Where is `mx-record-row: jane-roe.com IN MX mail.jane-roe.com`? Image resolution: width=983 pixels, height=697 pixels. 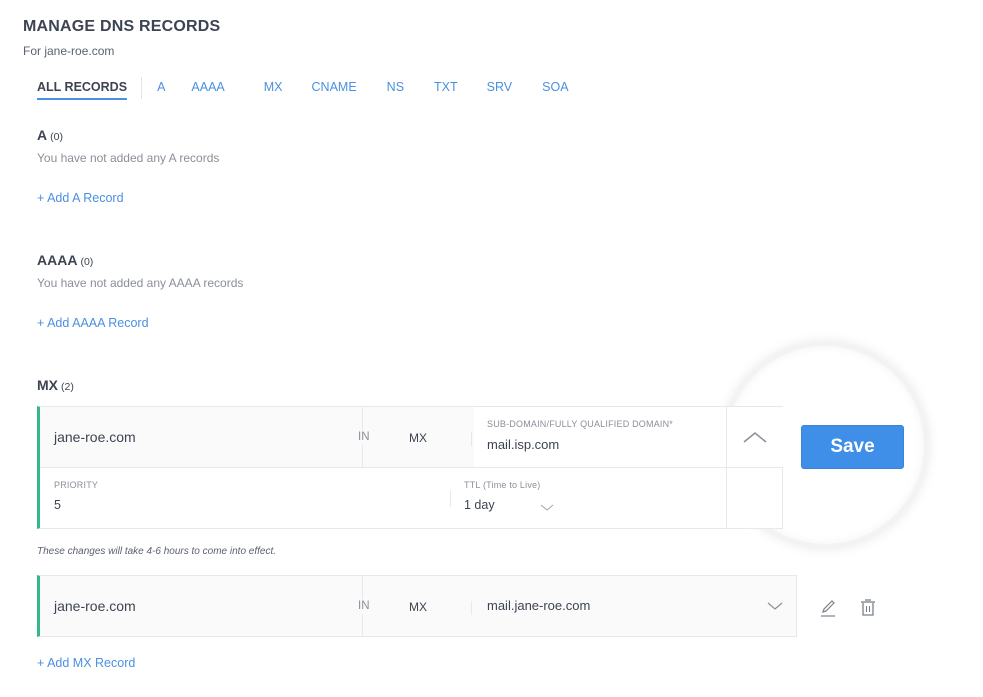
mx-record-row: jane-roe.com IN MX mail.jane-roe.com is located at coordinates (417, 606).